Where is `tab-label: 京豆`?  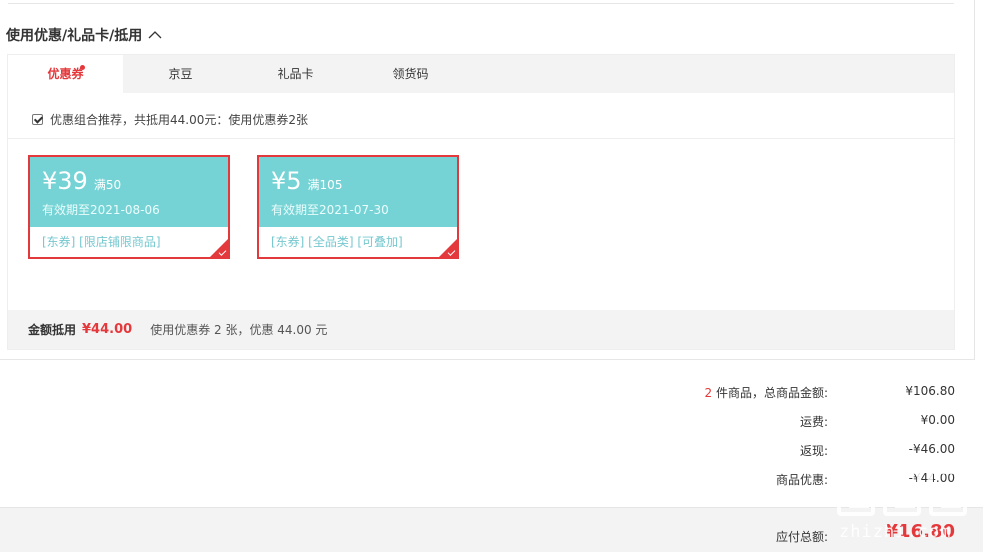 tab-label: 京豆 is located at coordinates (180, 74).